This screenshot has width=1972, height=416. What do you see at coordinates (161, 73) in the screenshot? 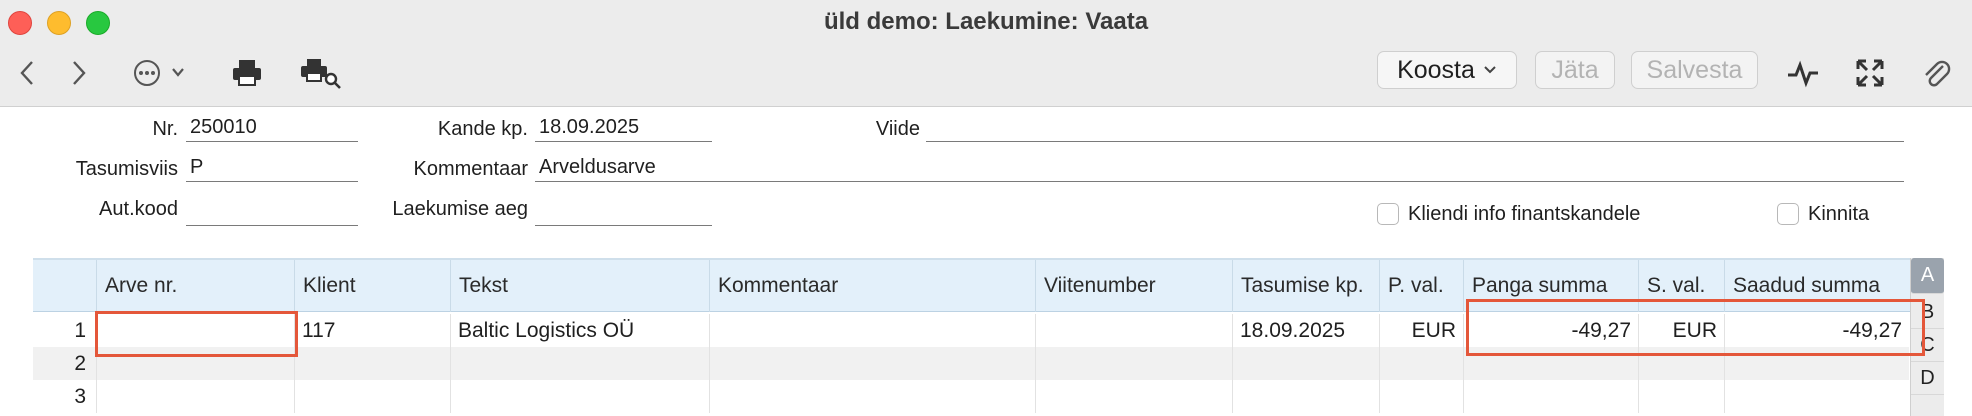
I see `more-actions-menu-icon` at bounding box center [161, 73].